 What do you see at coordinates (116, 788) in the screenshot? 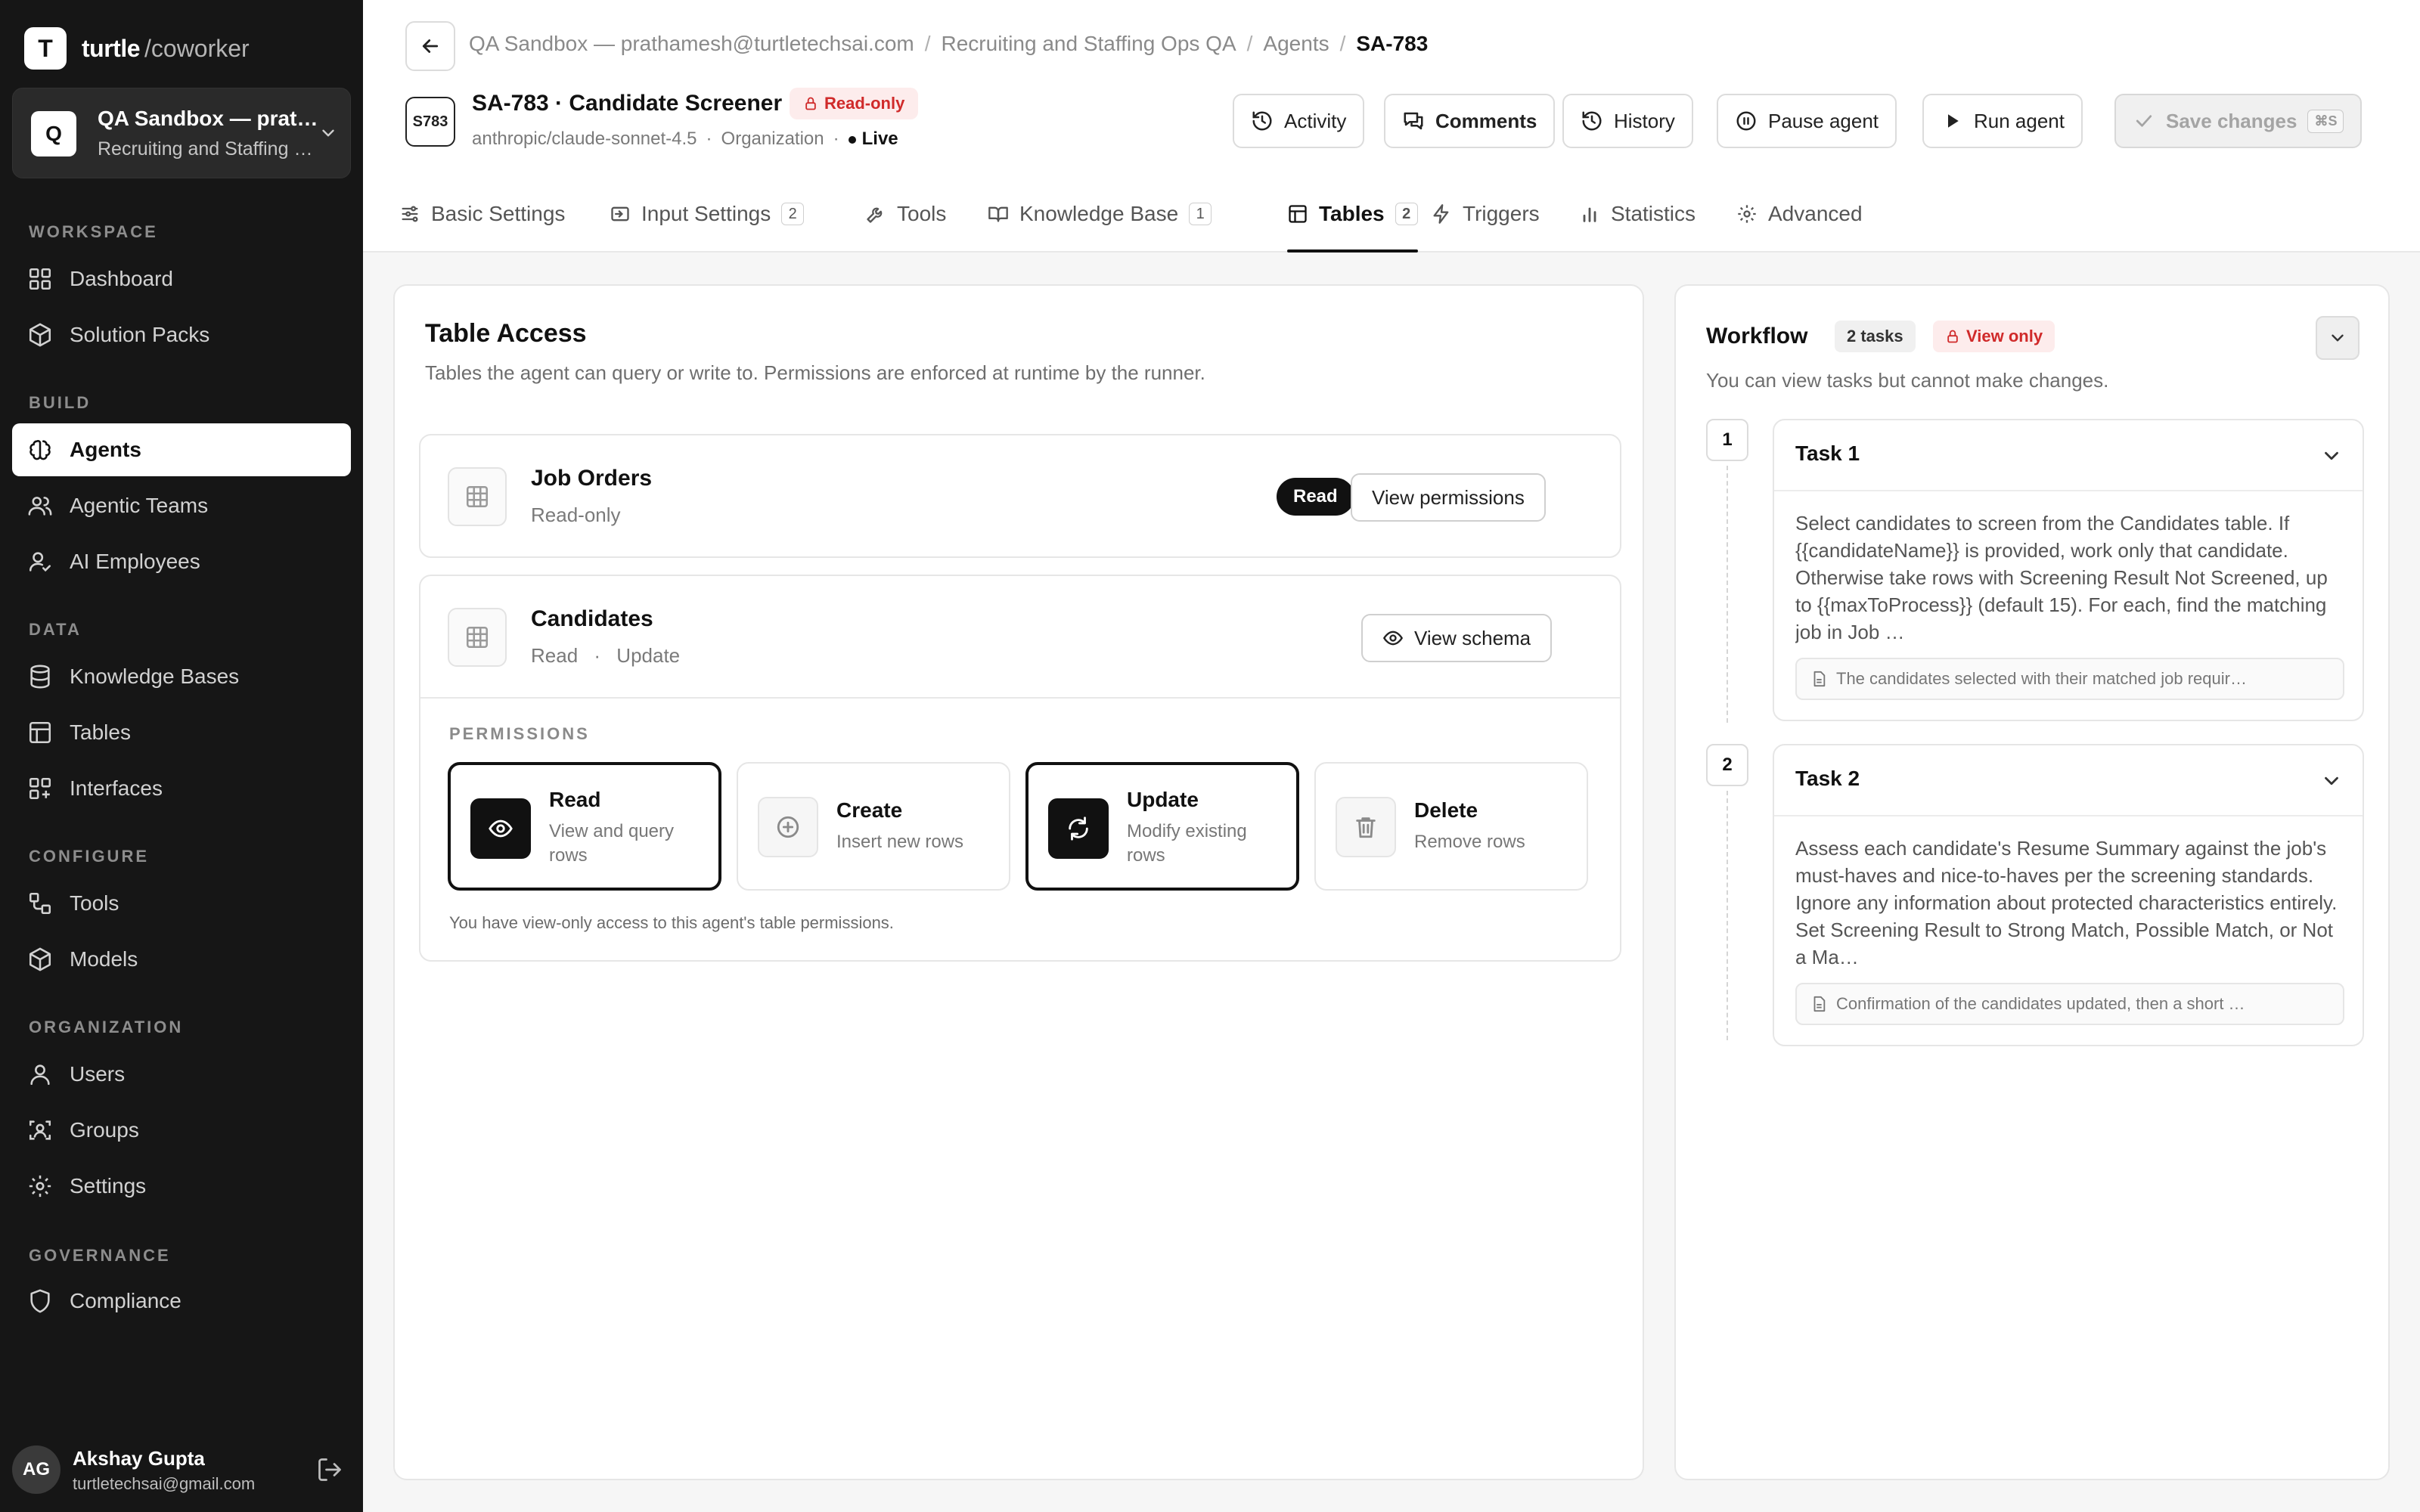
I see `sidebar-item-label: Interfaces` at bounding box center [116, 788].